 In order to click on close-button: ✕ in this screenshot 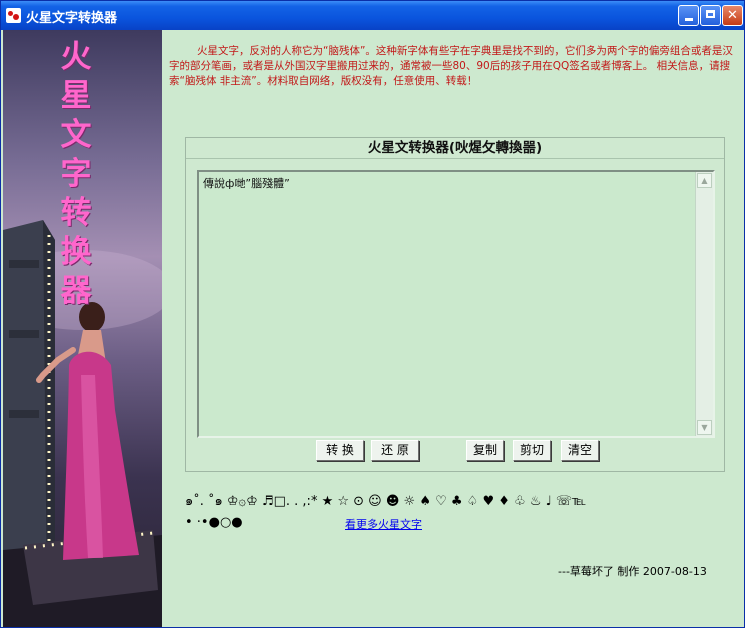, I will do `click(732, 15)`.